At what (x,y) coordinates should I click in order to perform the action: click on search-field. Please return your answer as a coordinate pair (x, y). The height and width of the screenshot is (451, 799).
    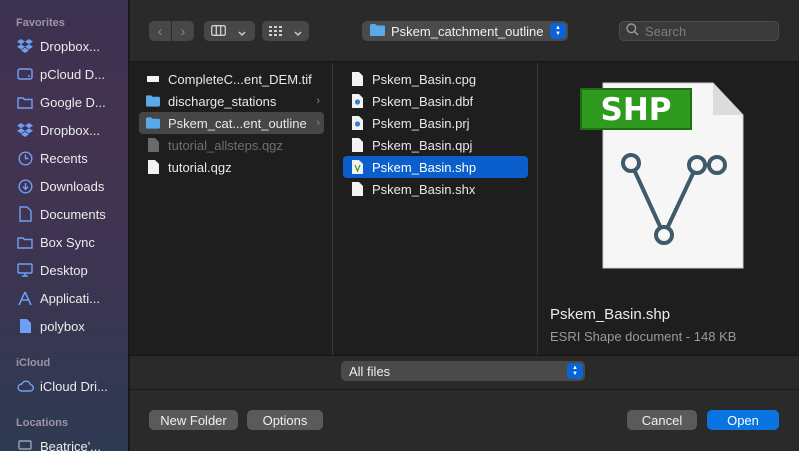
    Looking at the image, I should click on (699, 31).